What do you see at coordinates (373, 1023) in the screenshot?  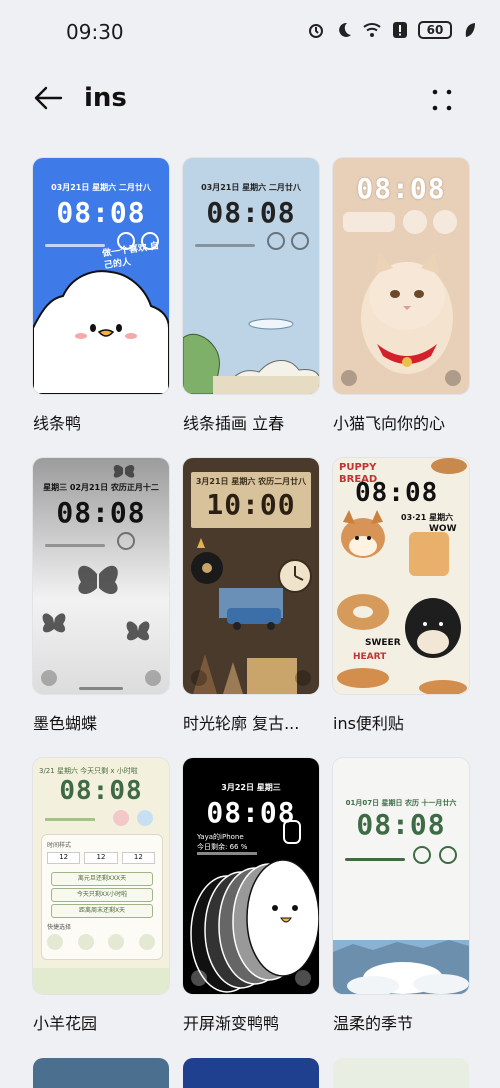 I see `theme-name: 温柔的季节` at bounding box center [373, 1023].